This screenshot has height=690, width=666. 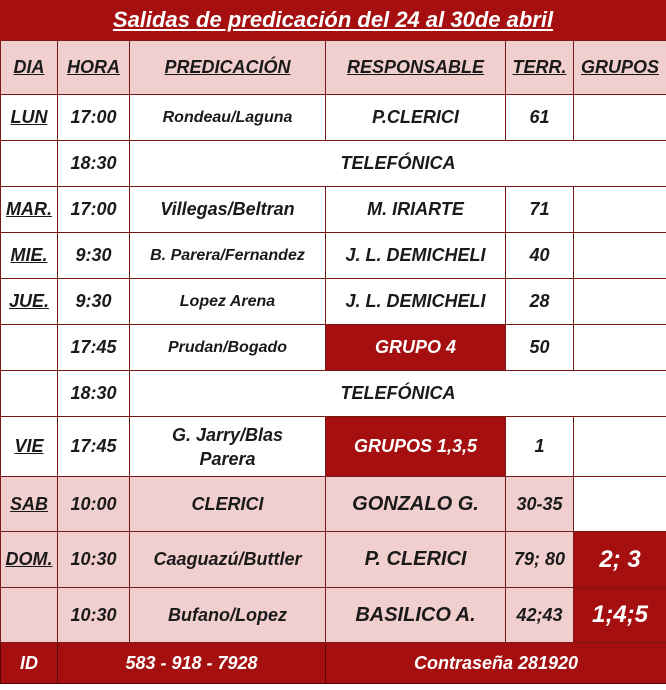 What do you see at coordinates (29, 559) in the screenshot?
I see `dia-cell: DOM.` at bounding box center [29, 559].